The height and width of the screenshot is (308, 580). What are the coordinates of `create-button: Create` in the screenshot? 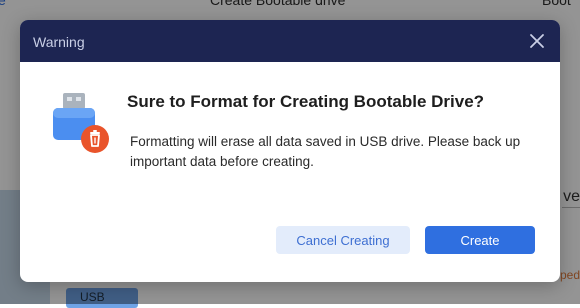 It's located at (480, 240).